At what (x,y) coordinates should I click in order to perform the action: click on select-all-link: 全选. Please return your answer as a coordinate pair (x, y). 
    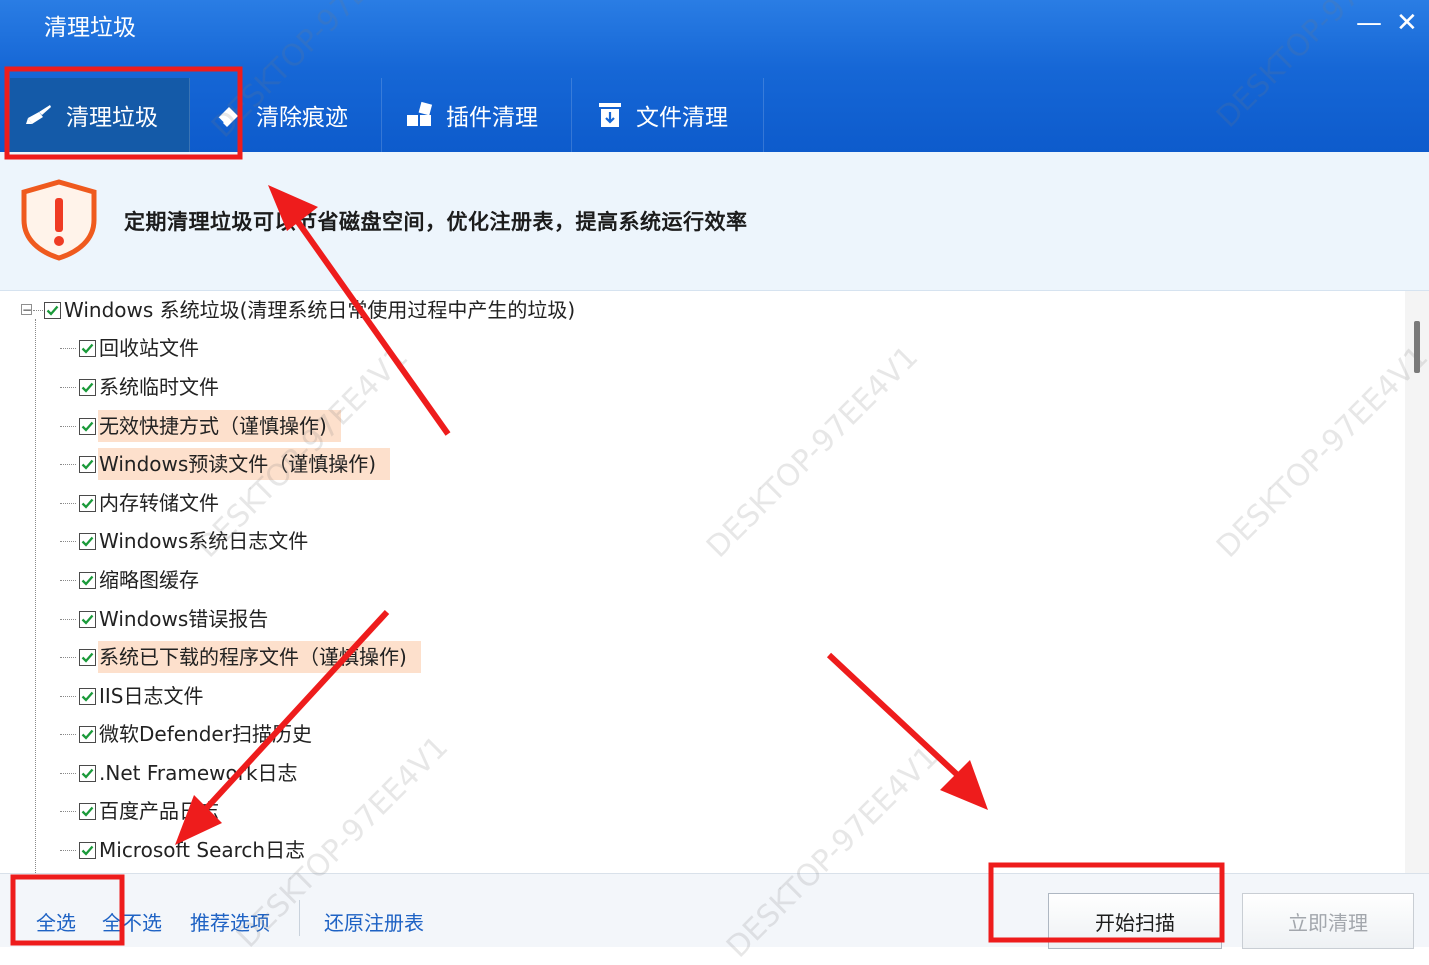
    Looking at the image, I should click on (56, 921).